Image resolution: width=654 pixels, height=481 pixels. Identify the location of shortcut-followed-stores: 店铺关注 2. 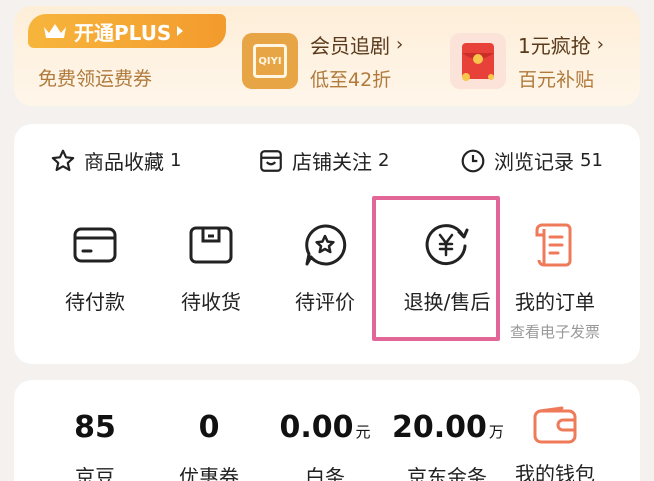
(323, 160).